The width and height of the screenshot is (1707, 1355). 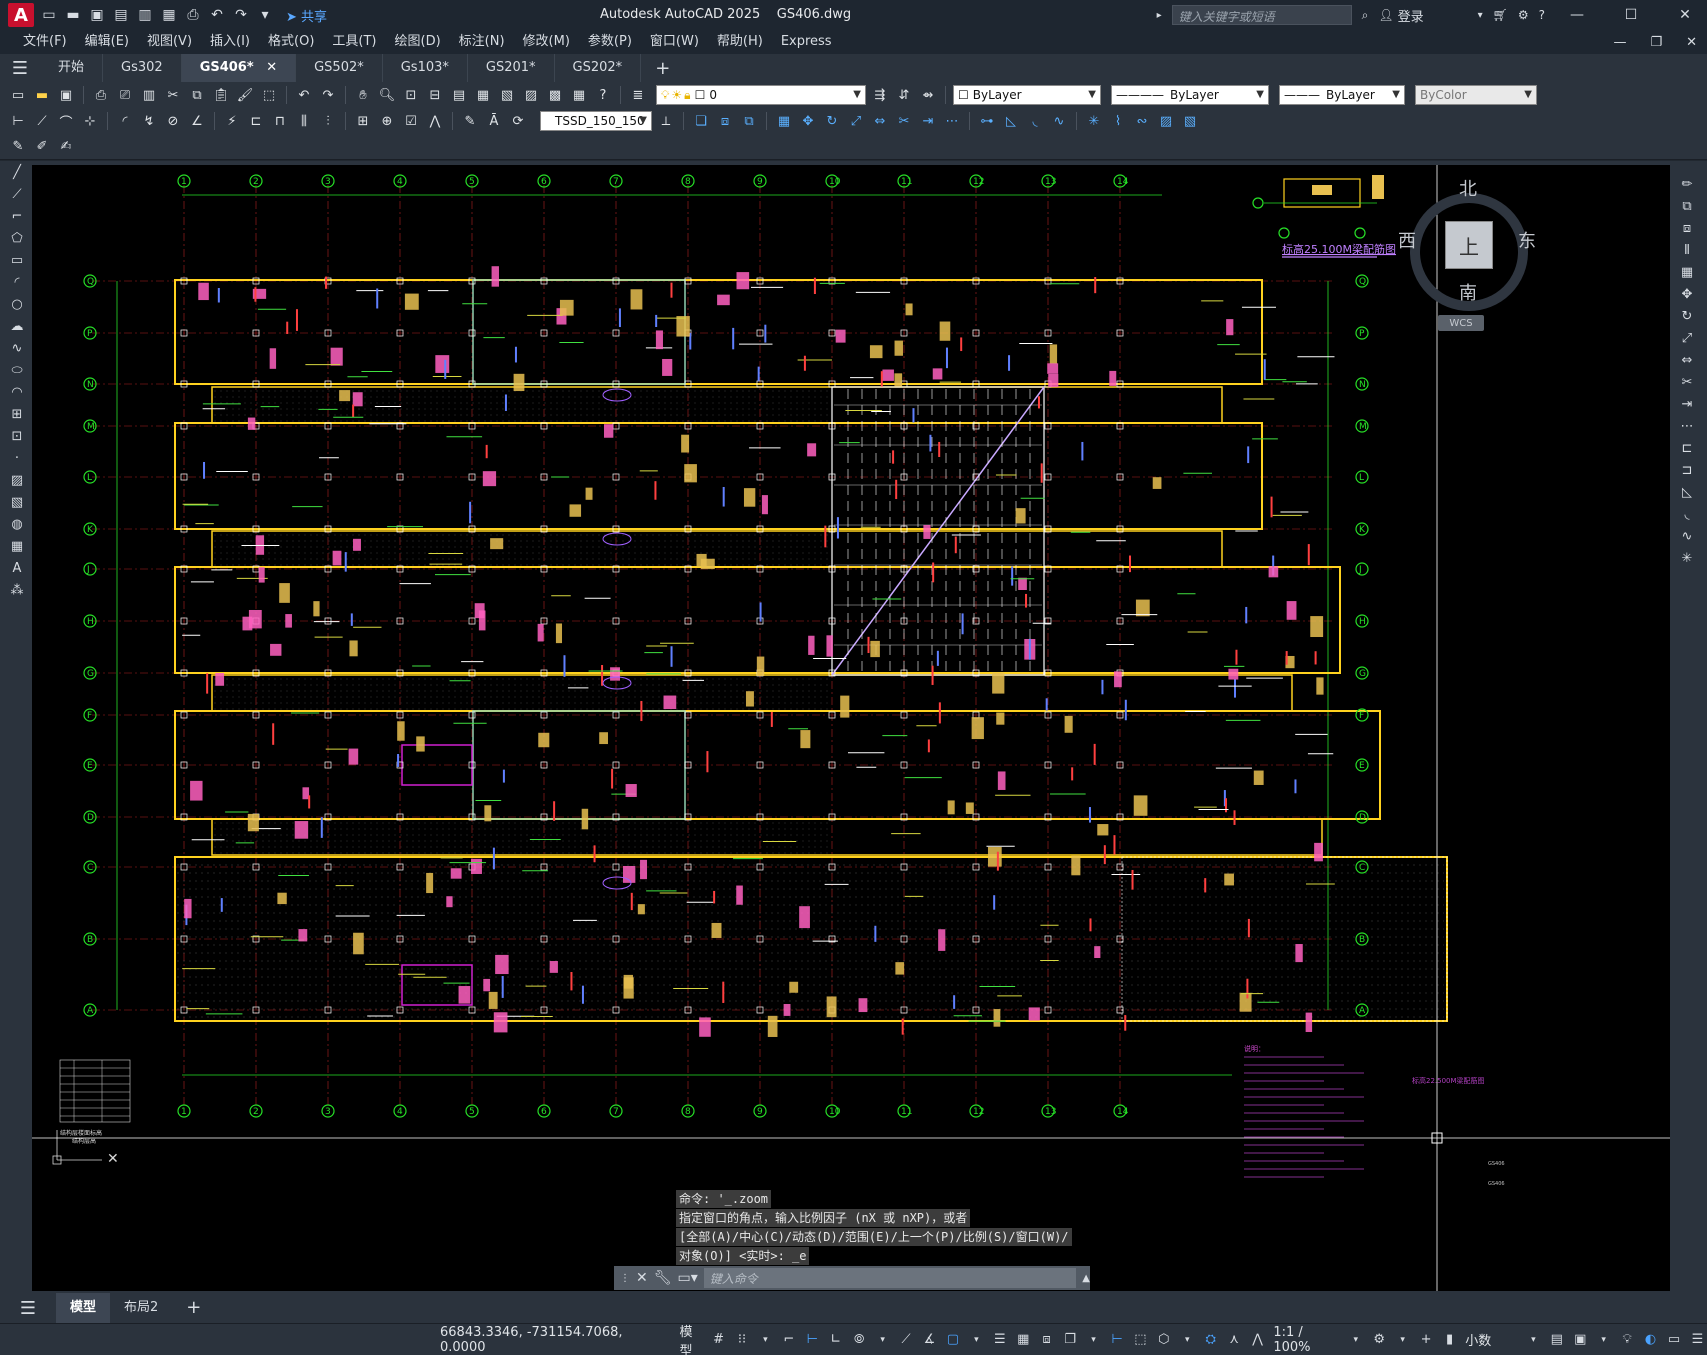 What do you see at coordinates (1365, 15) in the screenshot?
I see `search-icon: ⌕` at bounding box center [1365, 15].